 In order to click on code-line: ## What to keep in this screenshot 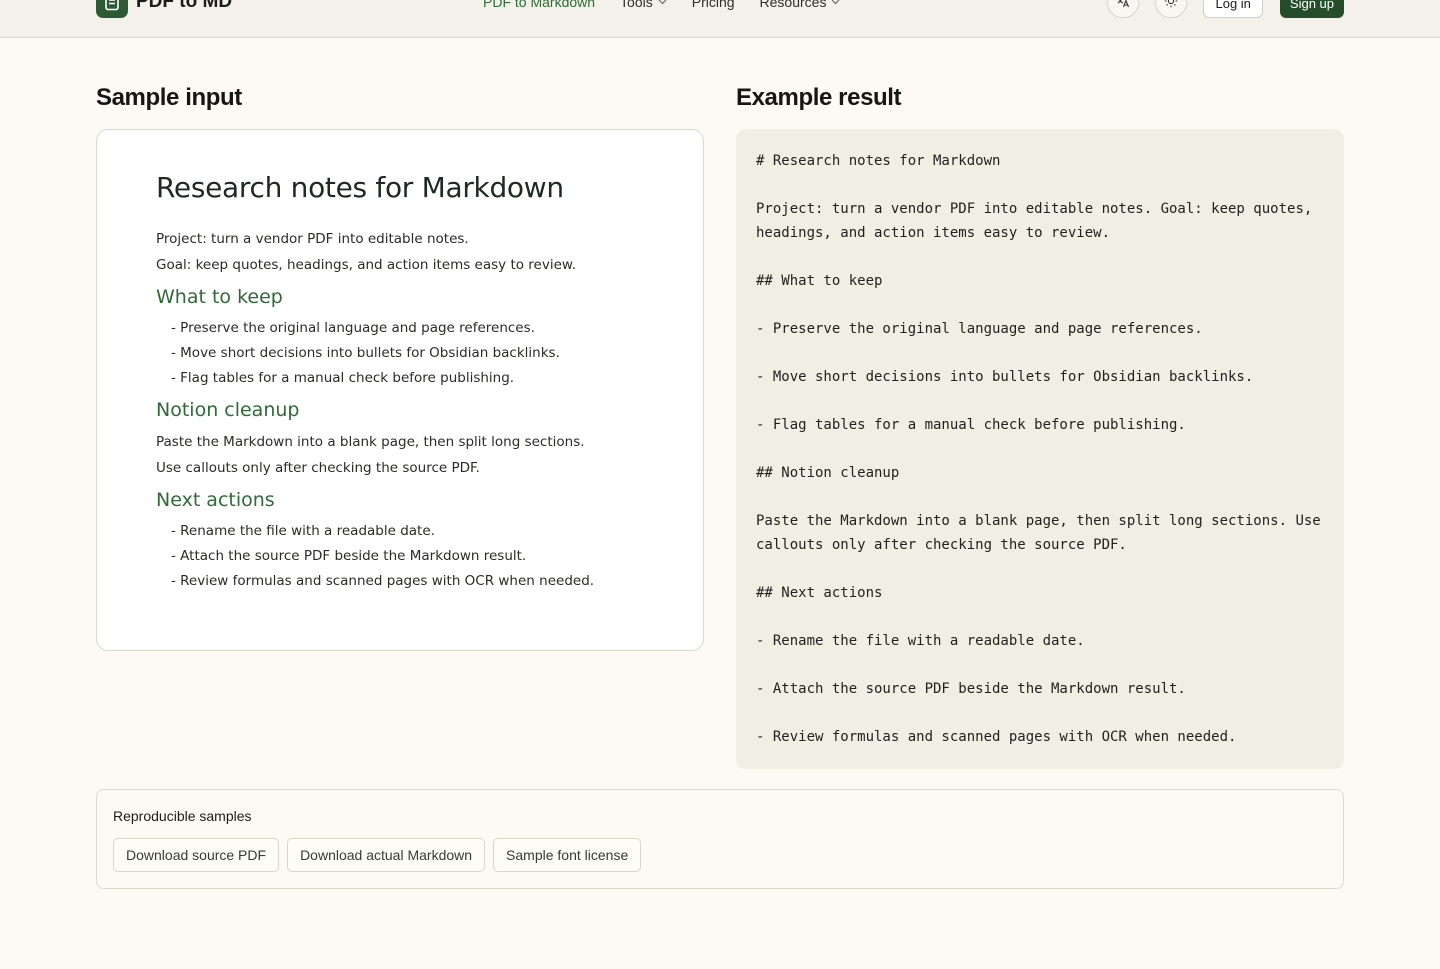, I will do `click(819, 281)`.